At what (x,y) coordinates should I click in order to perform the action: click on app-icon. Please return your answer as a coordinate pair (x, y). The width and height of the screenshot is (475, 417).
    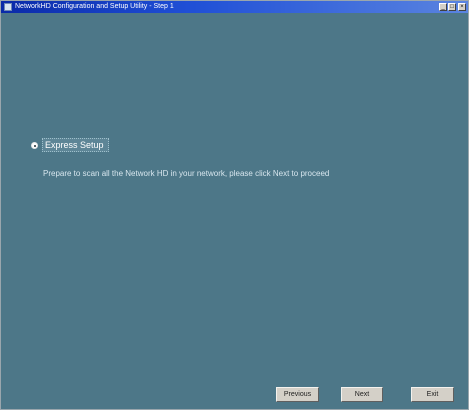
    Looking at the image, I should click on (8, 7).